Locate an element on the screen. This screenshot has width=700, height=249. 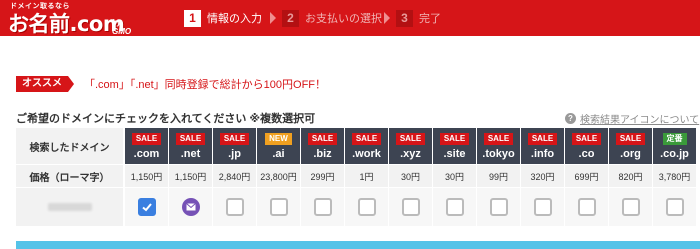
logo-wordmark: お名前.com is located at coordinates (66, 24).